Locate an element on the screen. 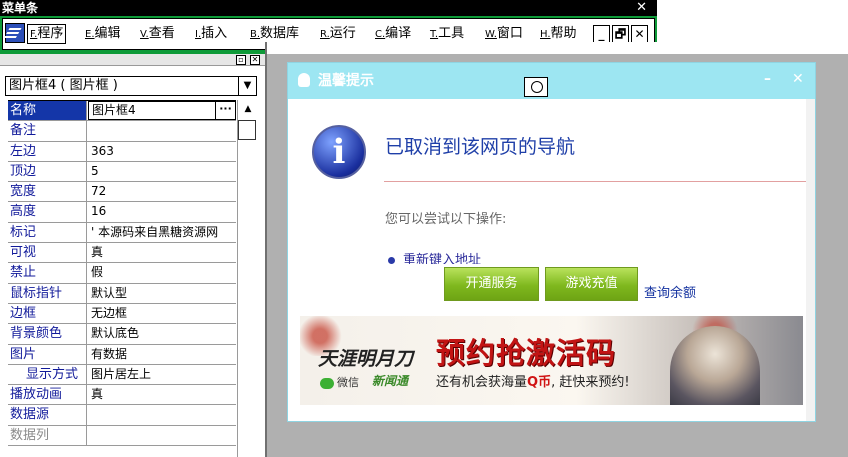  game-recharge-button: 游戏充值 is located at coordinates (591, 284).